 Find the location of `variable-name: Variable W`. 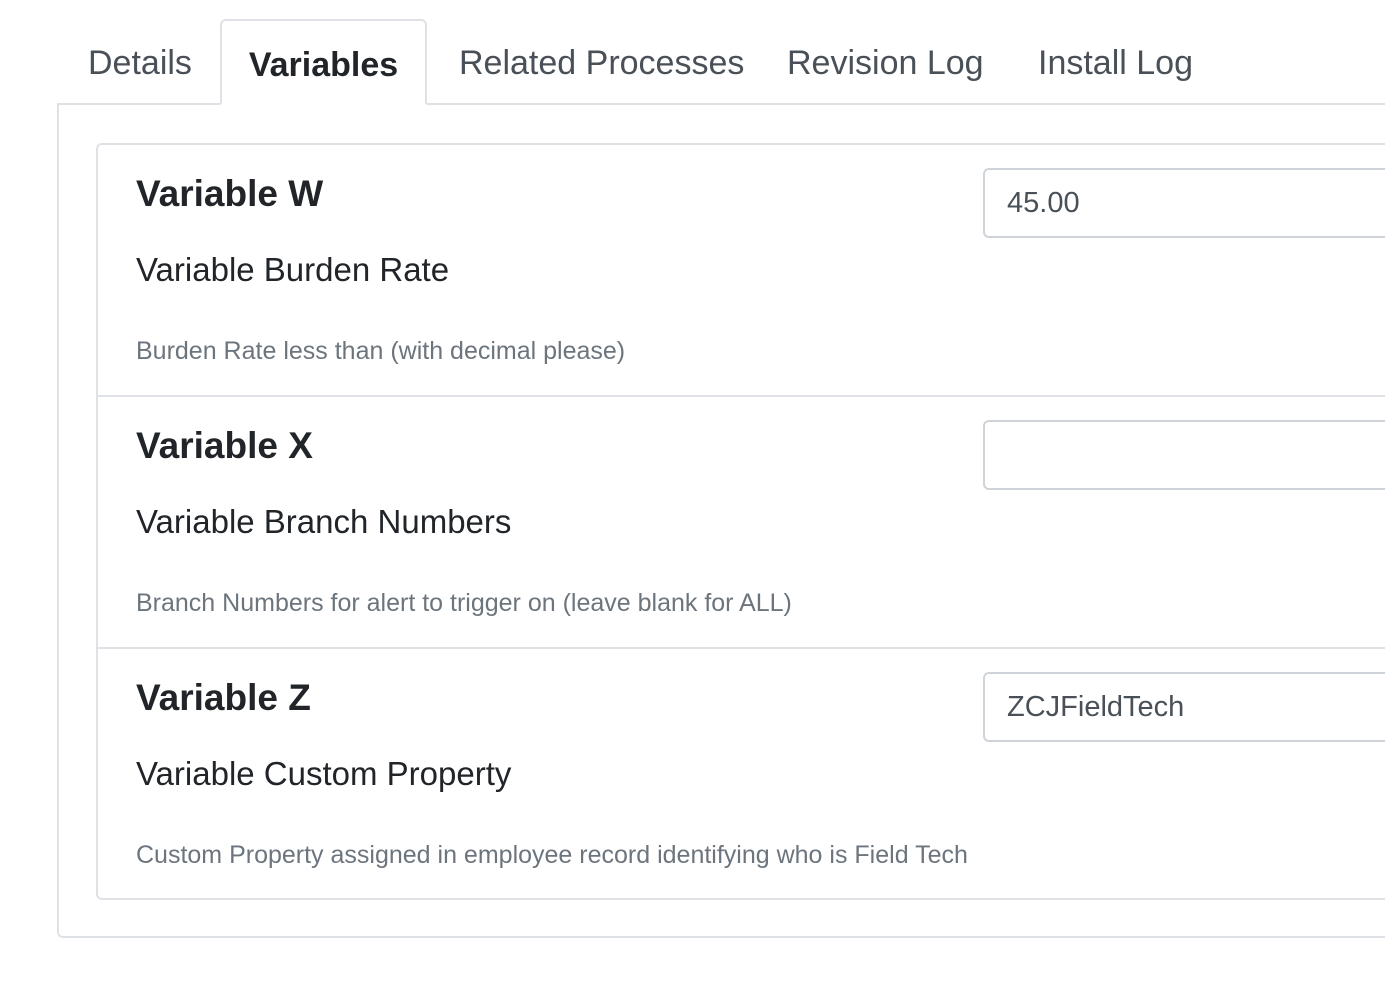

variable-name: Variable W is located at coordinates (230, 193).